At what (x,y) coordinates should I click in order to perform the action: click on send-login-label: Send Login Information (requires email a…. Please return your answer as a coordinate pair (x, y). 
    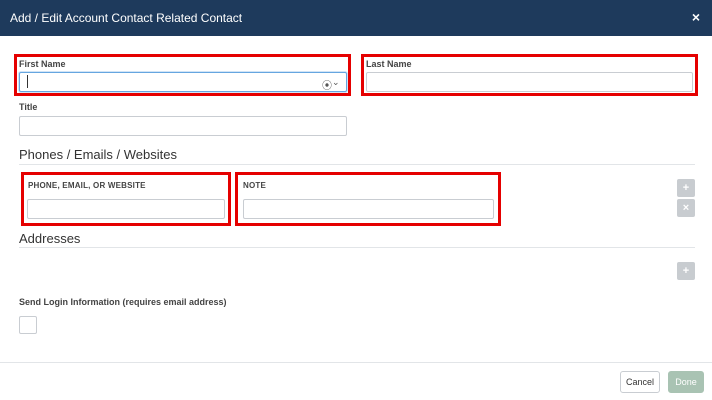
    Looking at the image, I should click on (123, 302).